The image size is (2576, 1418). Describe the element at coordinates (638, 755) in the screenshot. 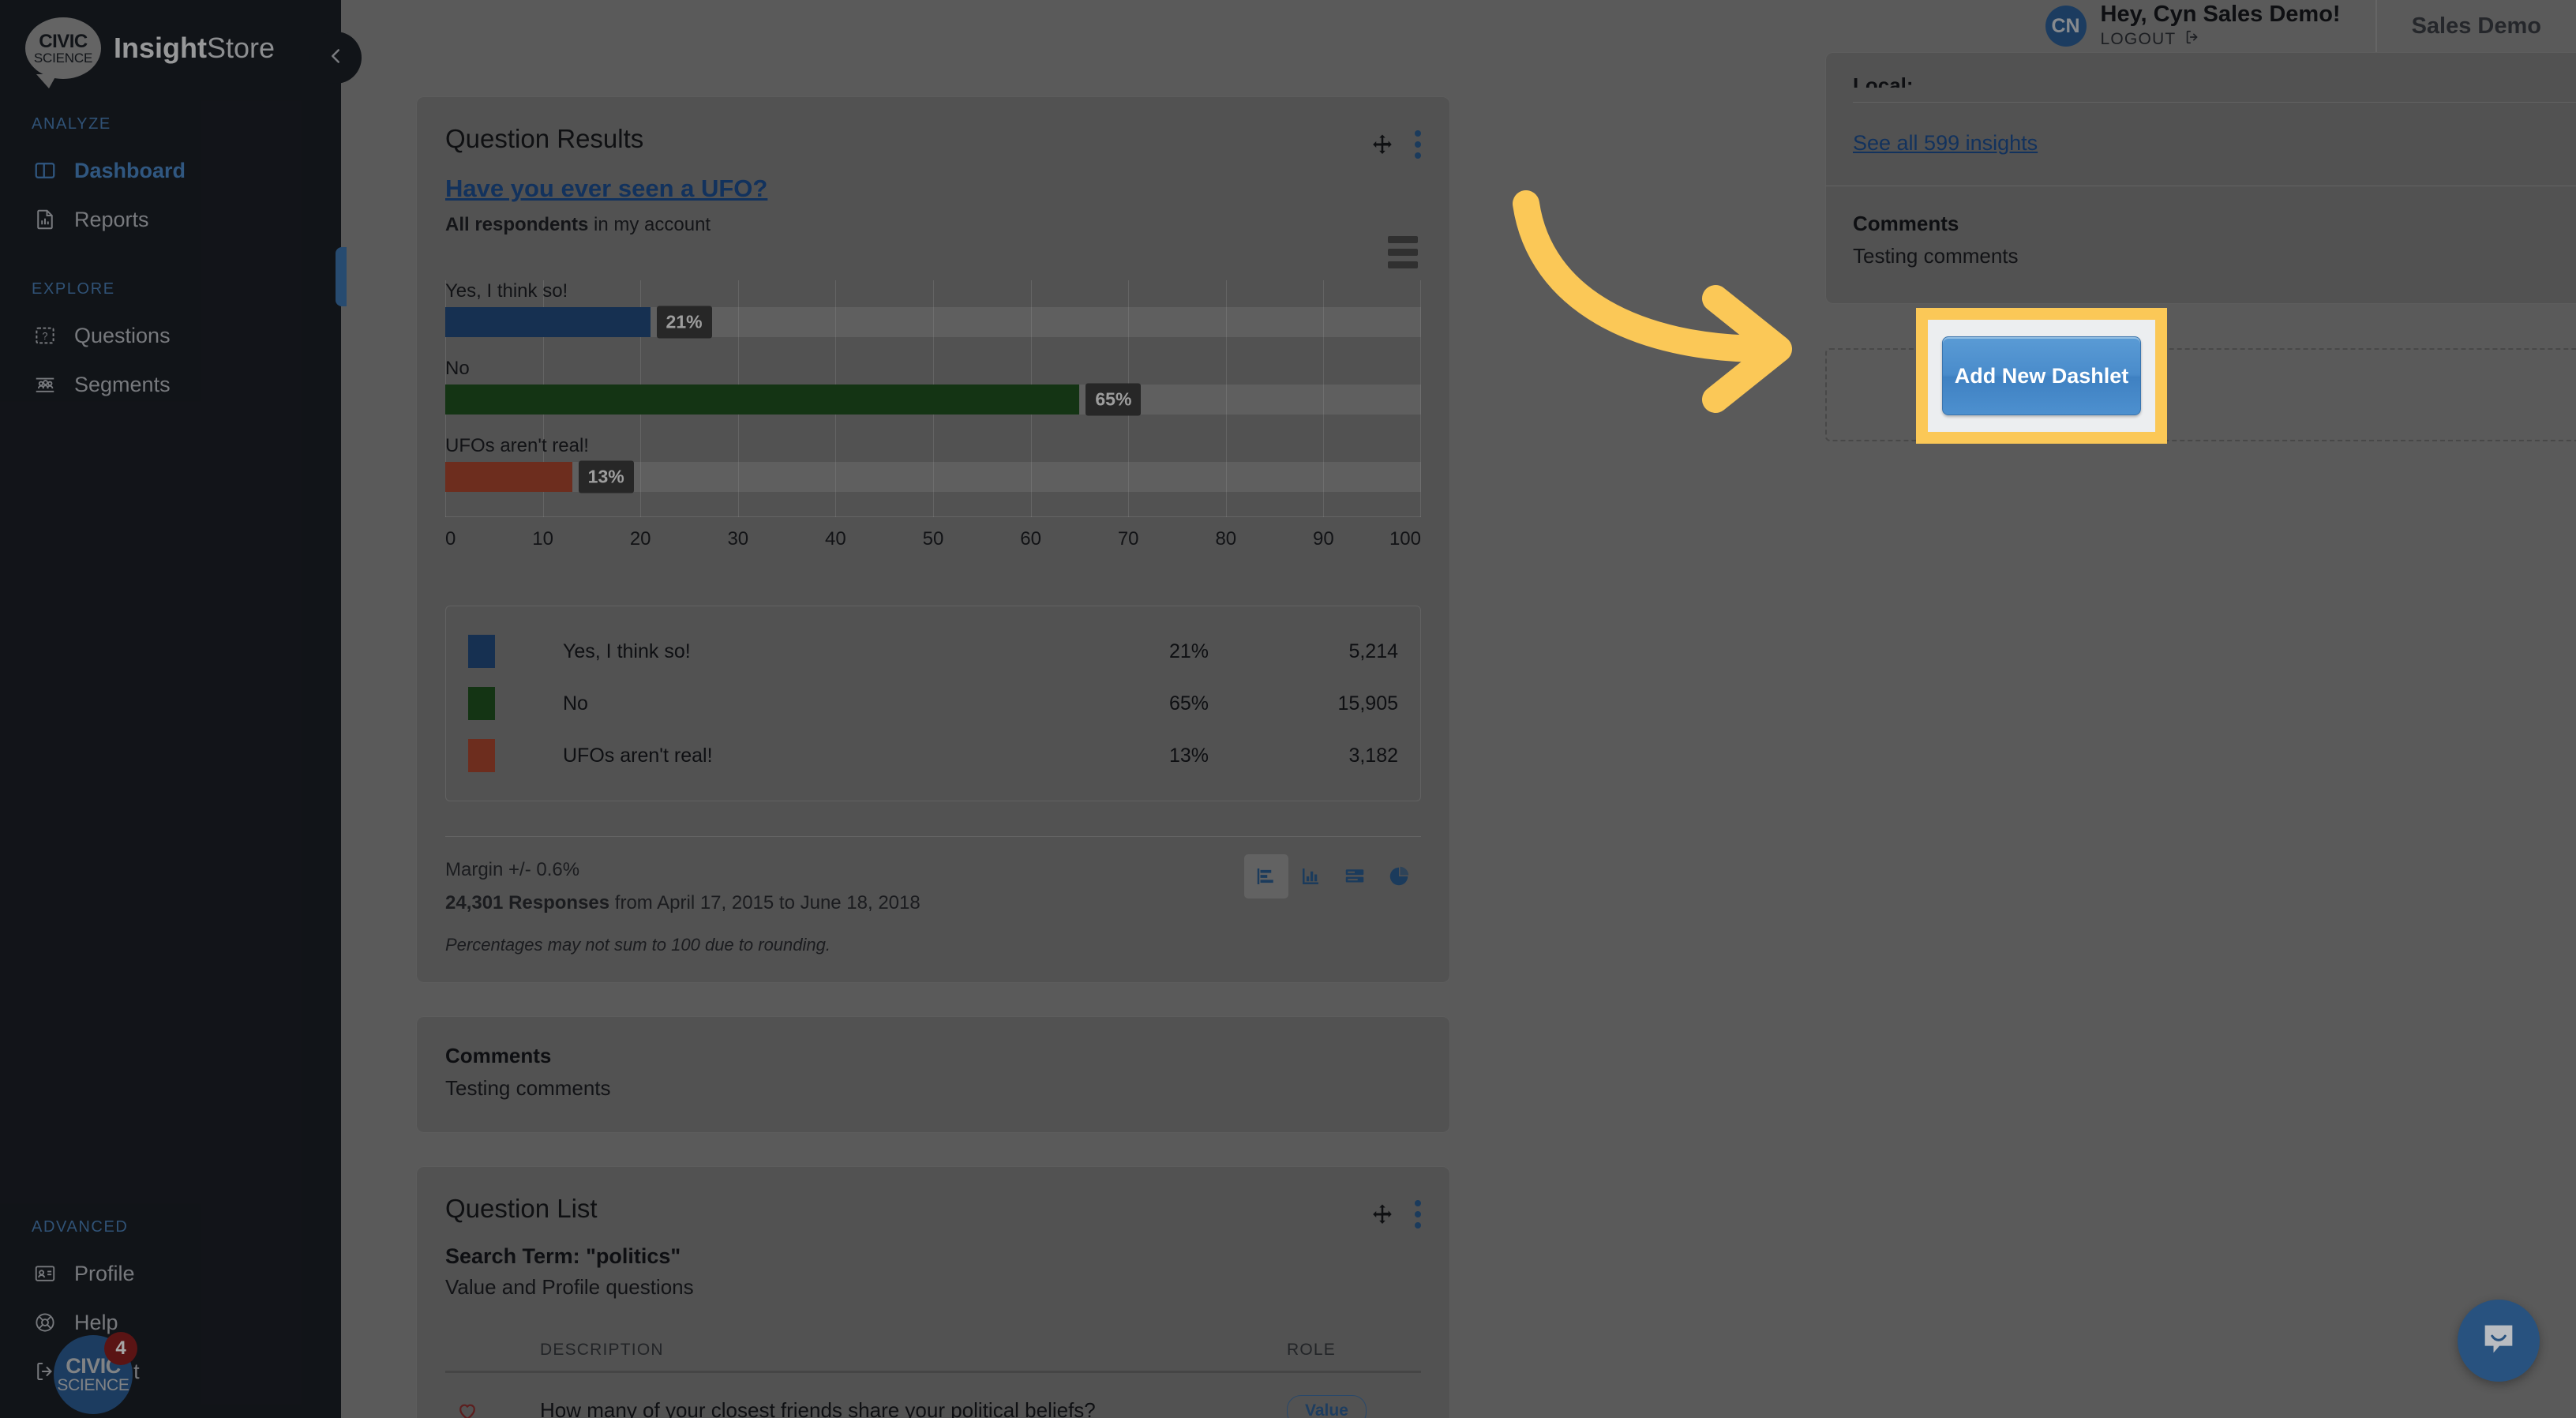

I see `legend-label-2: UFOs aren't real!` at that location.